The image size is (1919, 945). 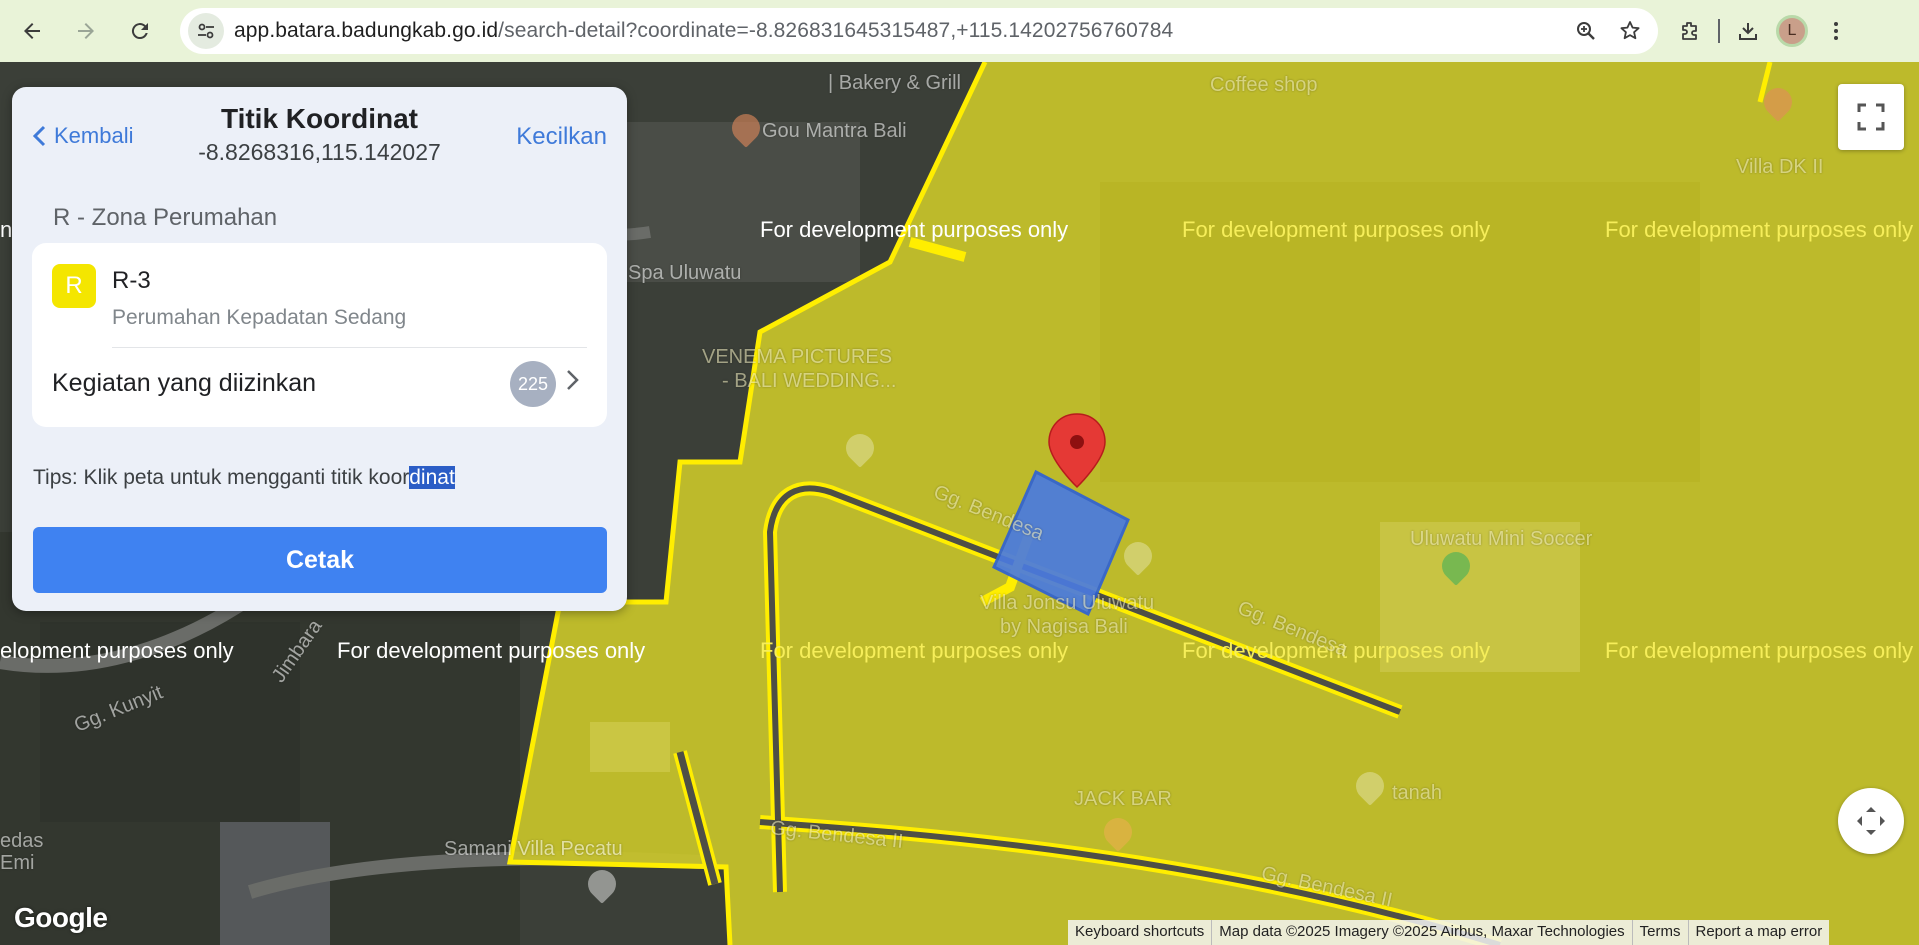 I want to click on poi-label: by Nagisa Bali, so click(x=1064, y=627).